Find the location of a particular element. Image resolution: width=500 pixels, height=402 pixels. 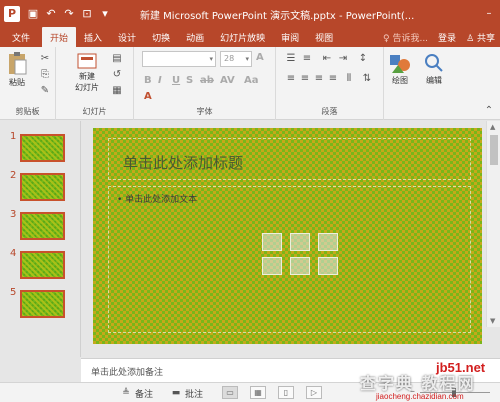

slide-thumbnails-pane: 1 2 3 4 5 is located at coordinates (40, 239).